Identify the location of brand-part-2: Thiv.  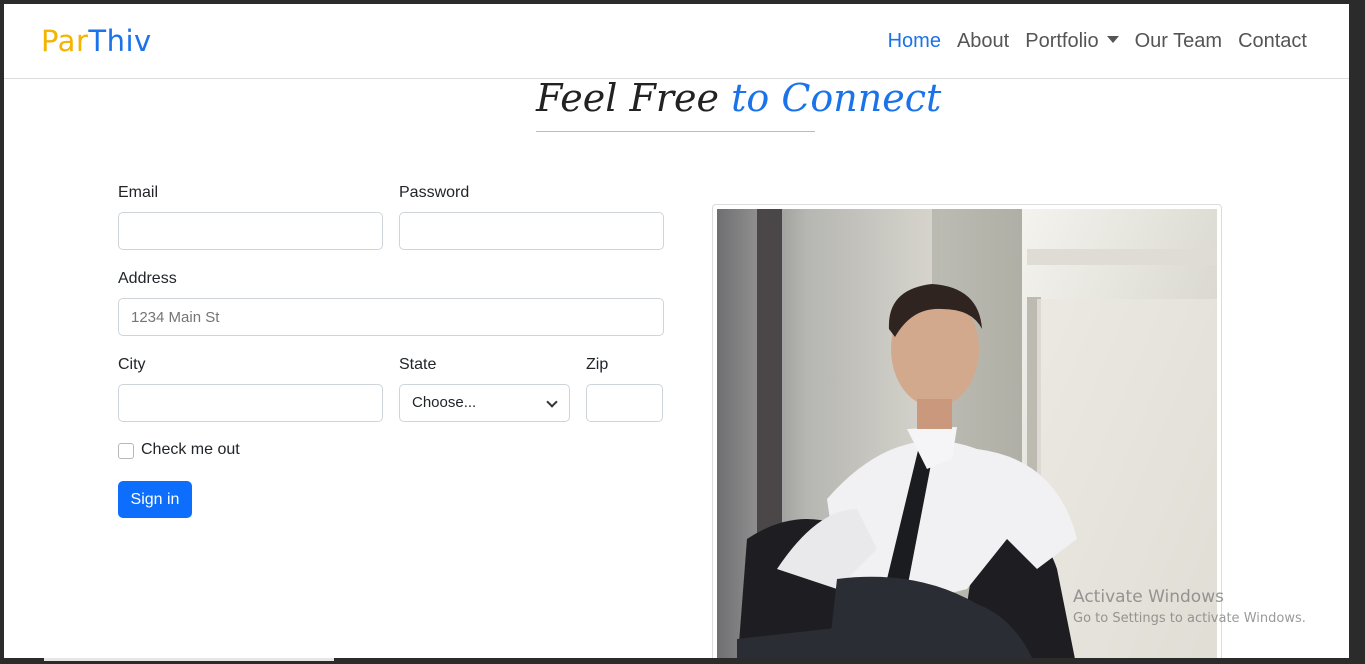
(120, 41).